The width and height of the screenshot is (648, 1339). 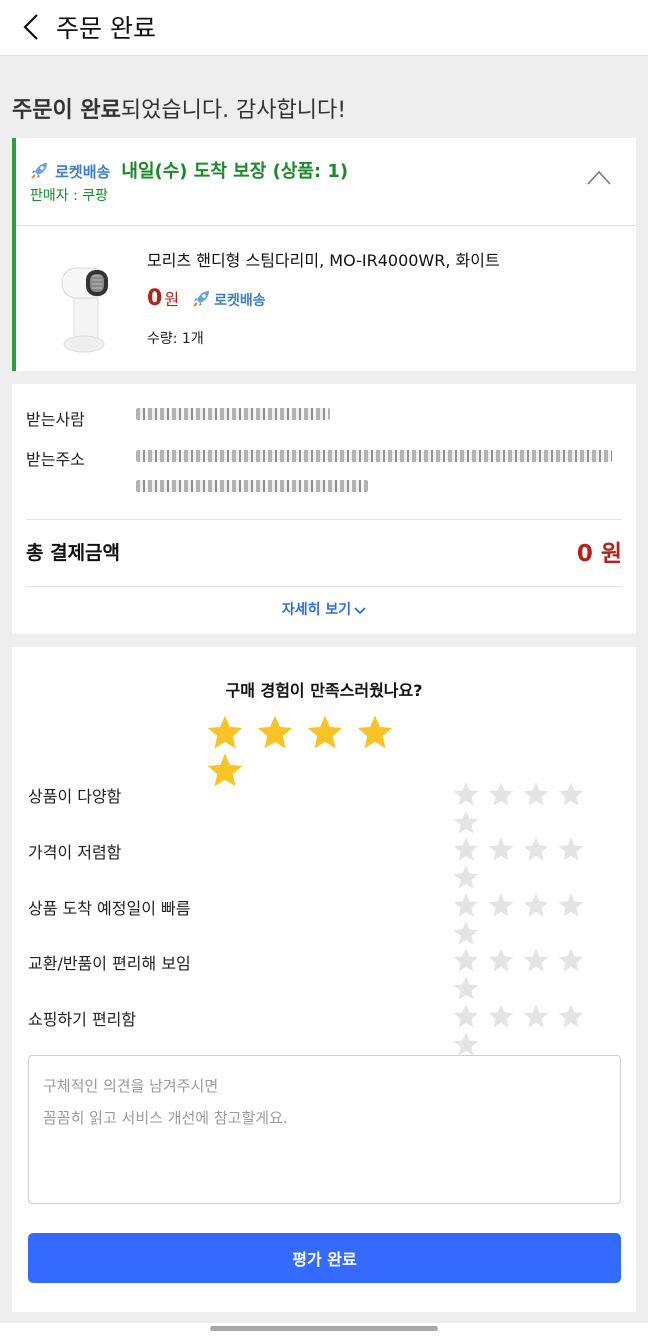 I want to click on product-image, so click(x=87, y=306).